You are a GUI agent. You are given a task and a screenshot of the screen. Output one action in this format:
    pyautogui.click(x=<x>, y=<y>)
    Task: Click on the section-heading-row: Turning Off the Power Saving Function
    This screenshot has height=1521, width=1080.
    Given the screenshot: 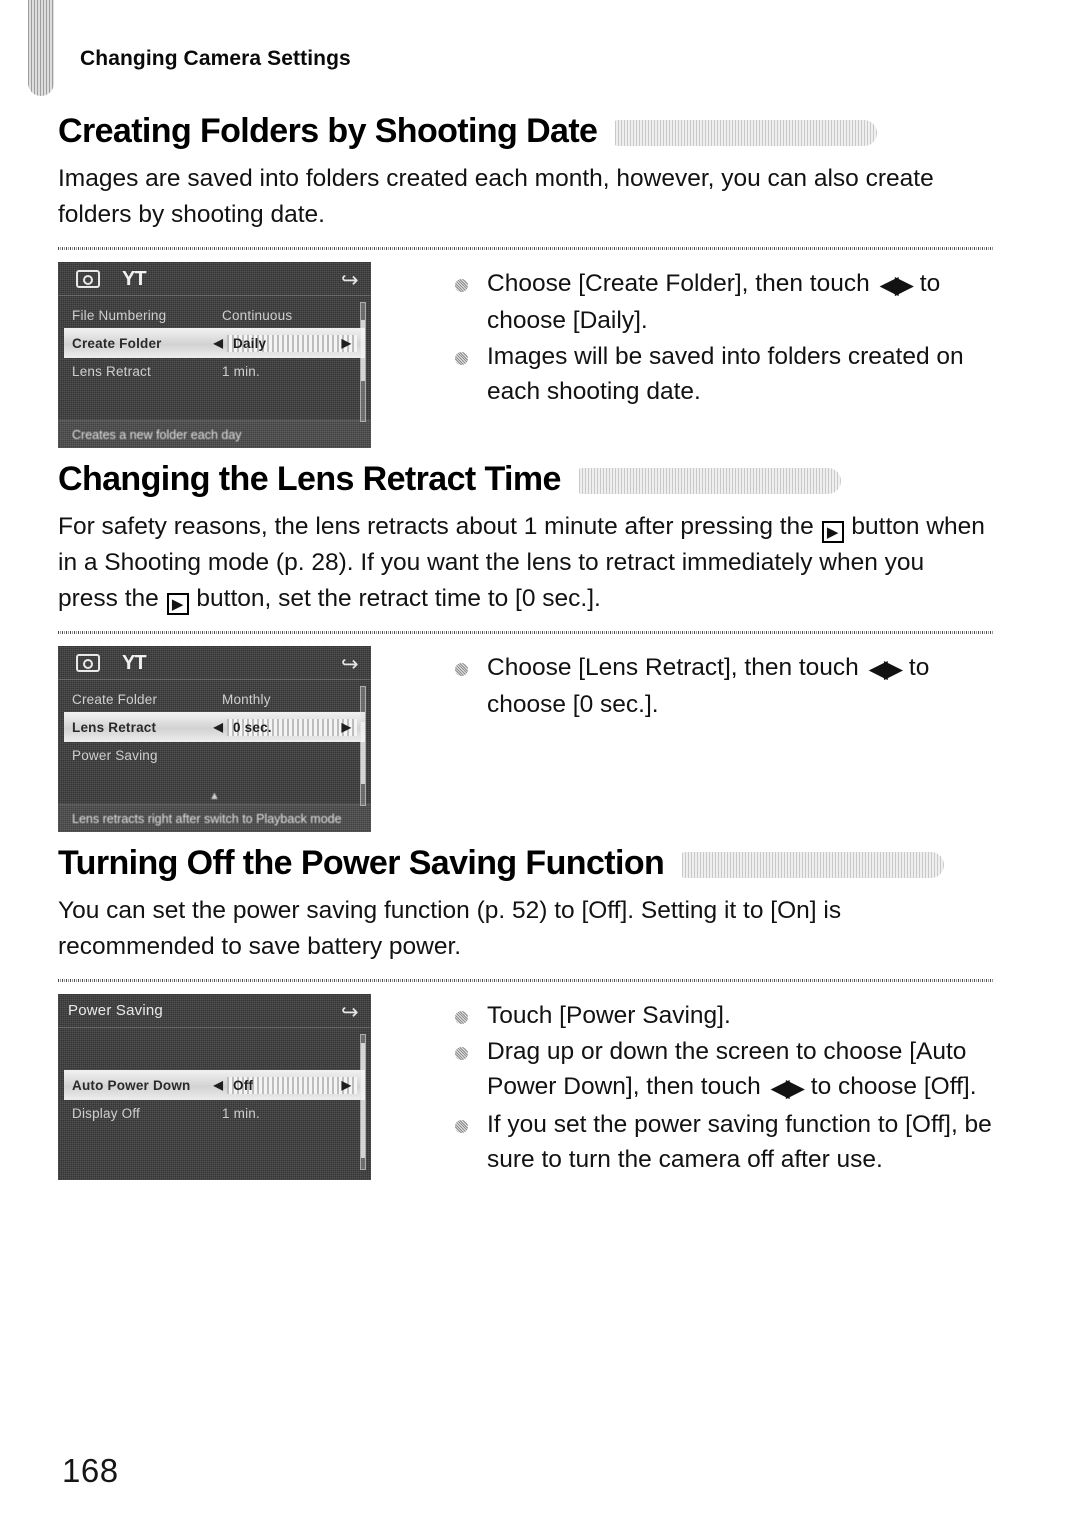 What is the action you would take?
    pyautogui.click(x=525, y=863)
    